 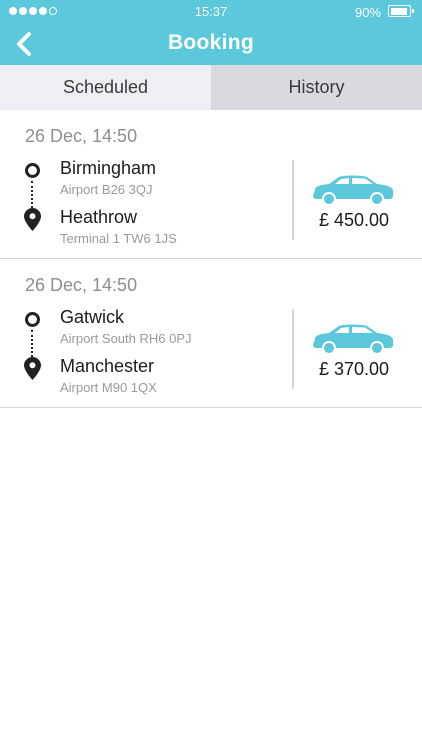 I want to click on destination-detail: Terminal 1 TW6 1JS, so click(x=118, y=238).